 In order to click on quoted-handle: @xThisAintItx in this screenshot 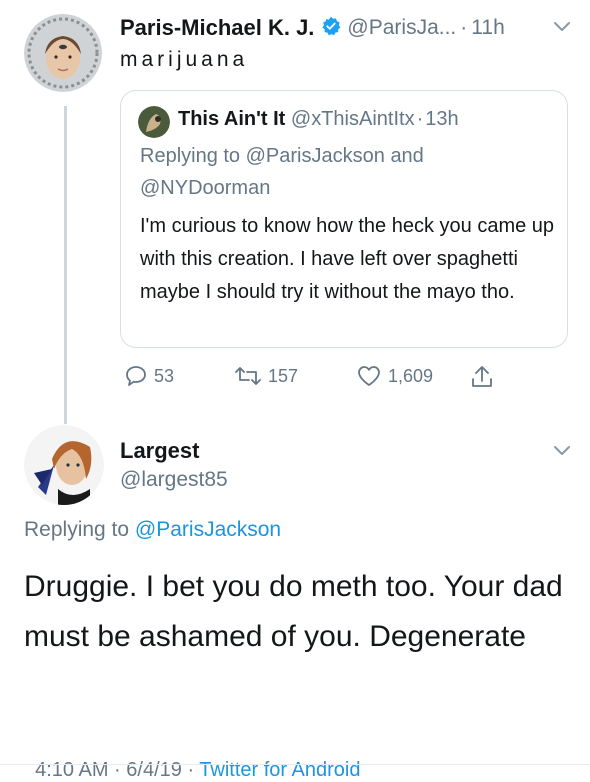, I will do `click(353, 119)`.